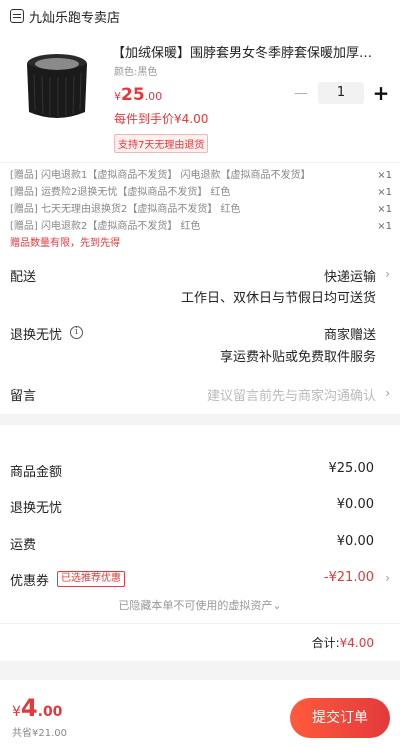 This screenshot has width=400, height=747. I want to click on gift-item: [赠品] 闪电退款1【虚拟商品不发货】 闪电退款【虚拟商品不发货】 ×1, so click(200, 175).